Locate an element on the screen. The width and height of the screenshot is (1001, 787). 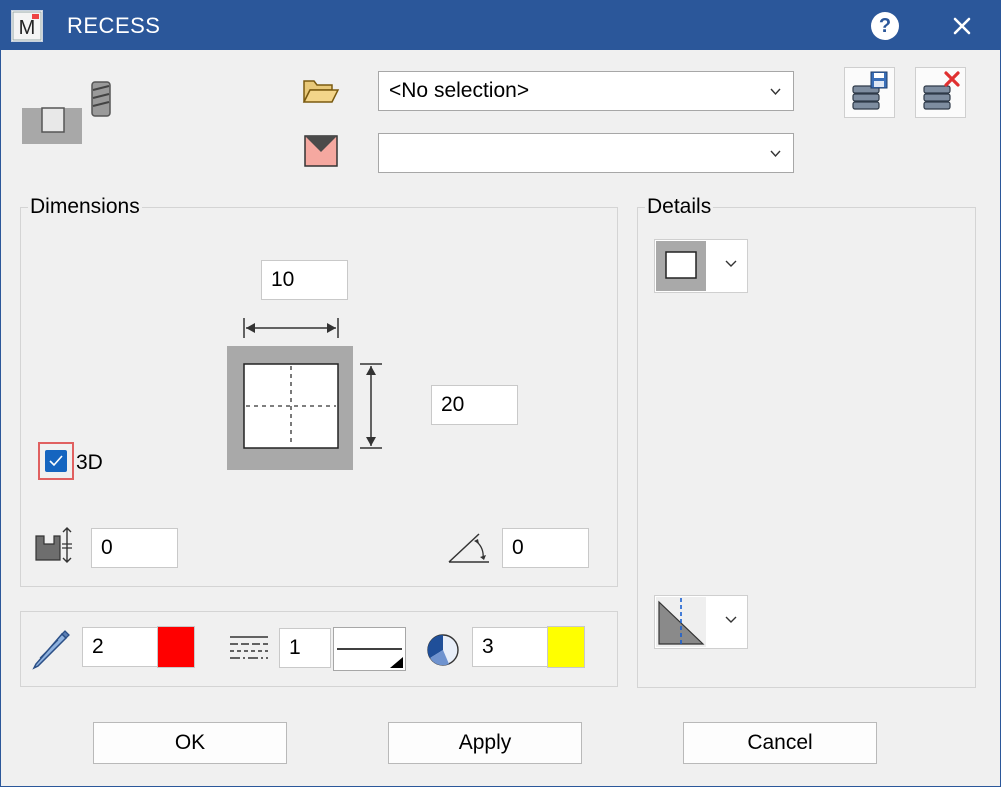
width-dimension-arrow is located at coordinates (291, 328).